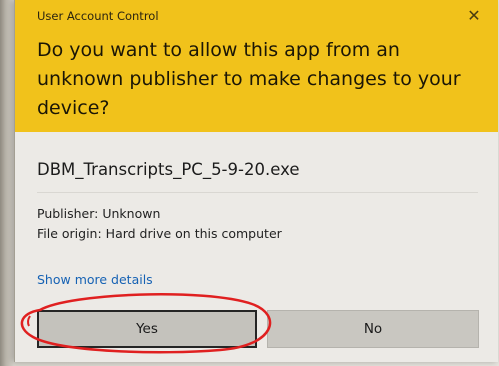 The width and height of the screenshot is (499, 366). What do you see at coordinates (257, 192) in the screenshot?
I see `divider` at bounding box center [257, 192].